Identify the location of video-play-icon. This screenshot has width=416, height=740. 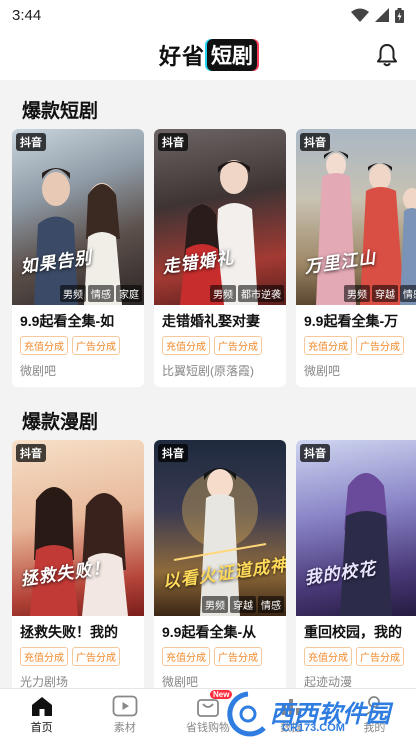
(125, 705).